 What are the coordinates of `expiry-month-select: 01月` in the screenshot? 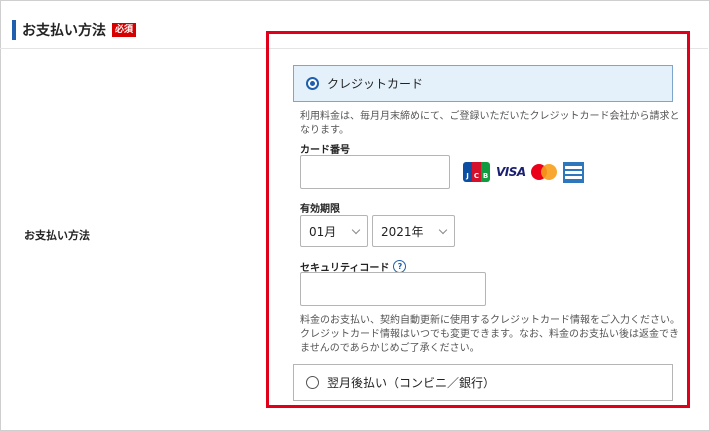 It's located at (334, 231).